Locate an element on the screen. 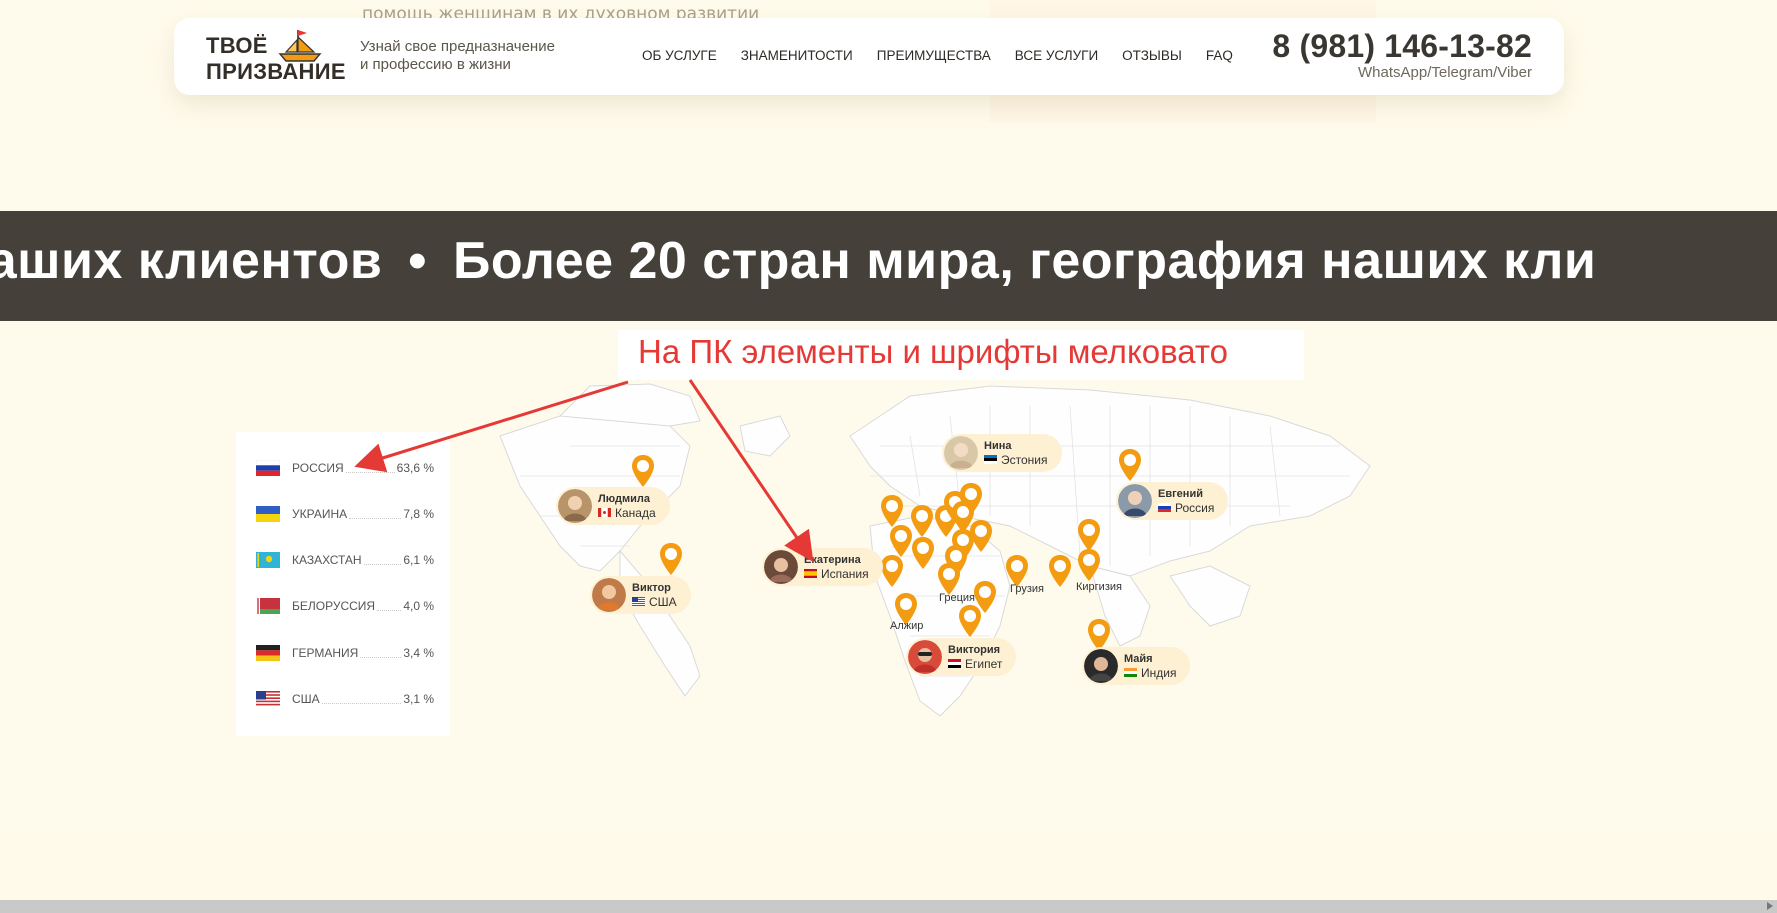 Image resolution: width=1777 pixels, height=913 pixels. stat-row-belarus: БЕЛОРУССИЯ 4,0 % is located at coordinates (345, 606).